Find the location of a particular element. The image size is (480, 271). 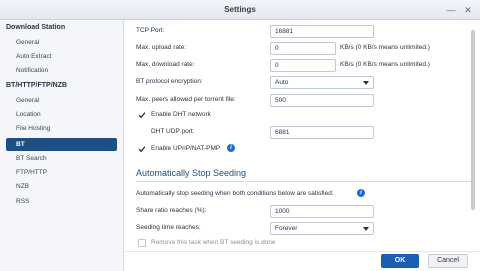

sidebar-item-notification: Notification is located at coordinates (61, 70).